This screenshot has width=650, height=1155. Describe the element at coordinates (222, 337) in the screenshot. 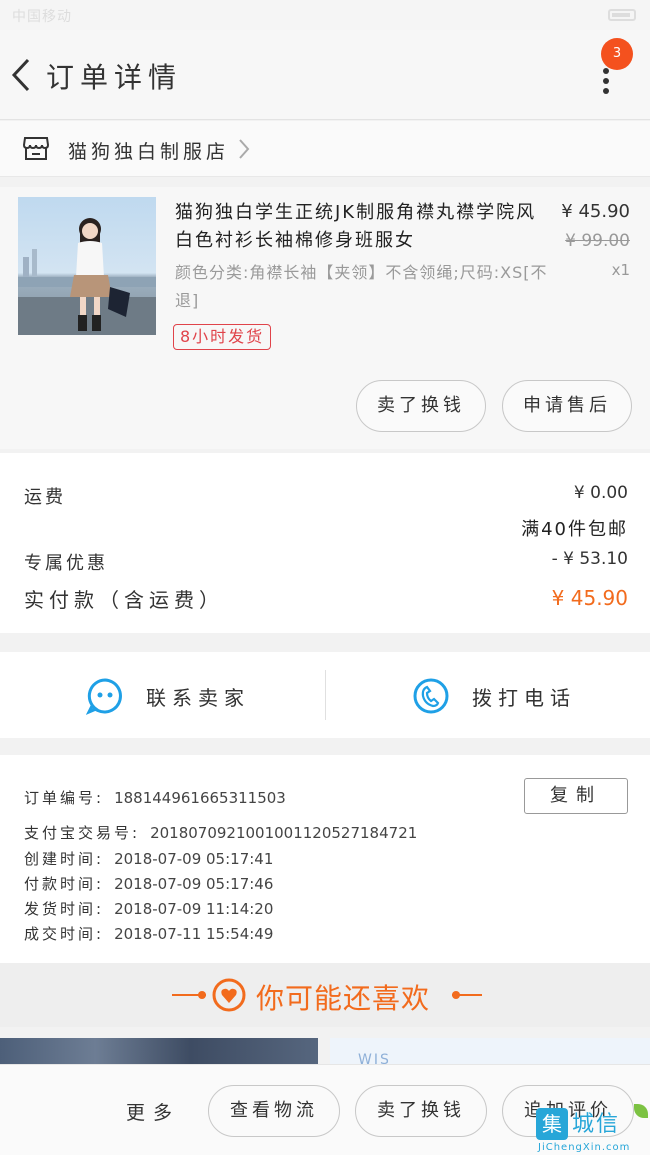

I see `shipping-time-tag: 8小时发货` at that location.